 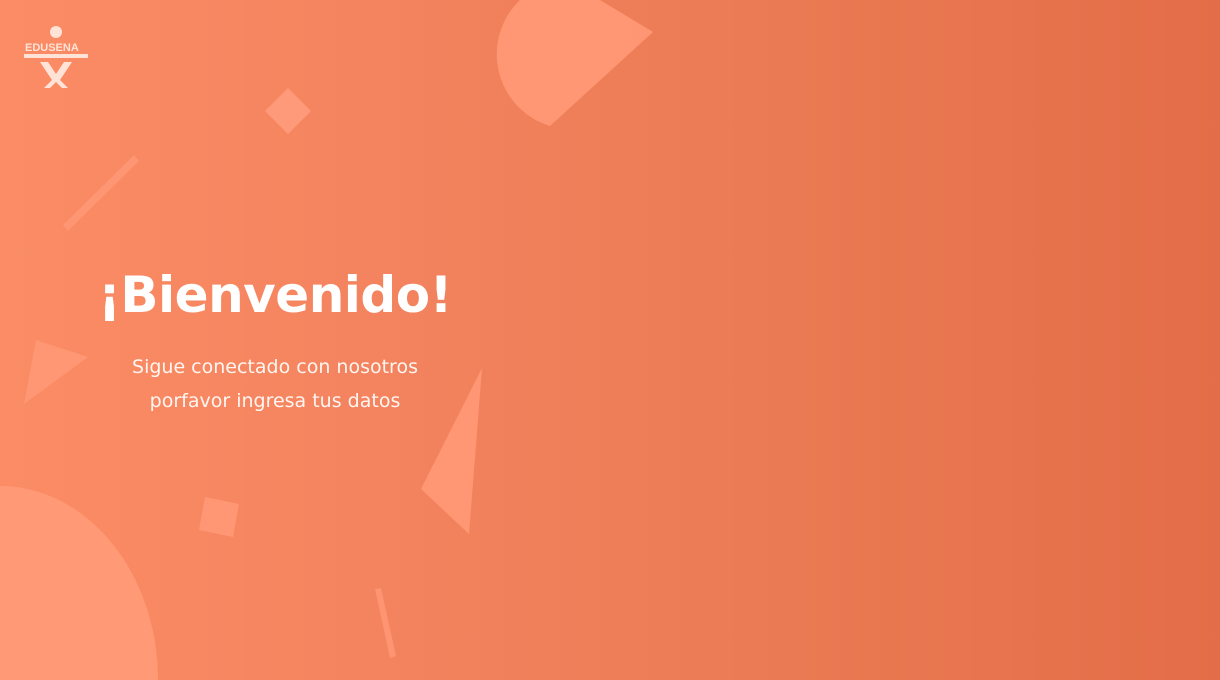 What do you see at coordinates (275, 367) in the screenshot?
I see `welcome-subtitle-line1: Sigue conectado con nosotros` at bounding box center [275, 367].